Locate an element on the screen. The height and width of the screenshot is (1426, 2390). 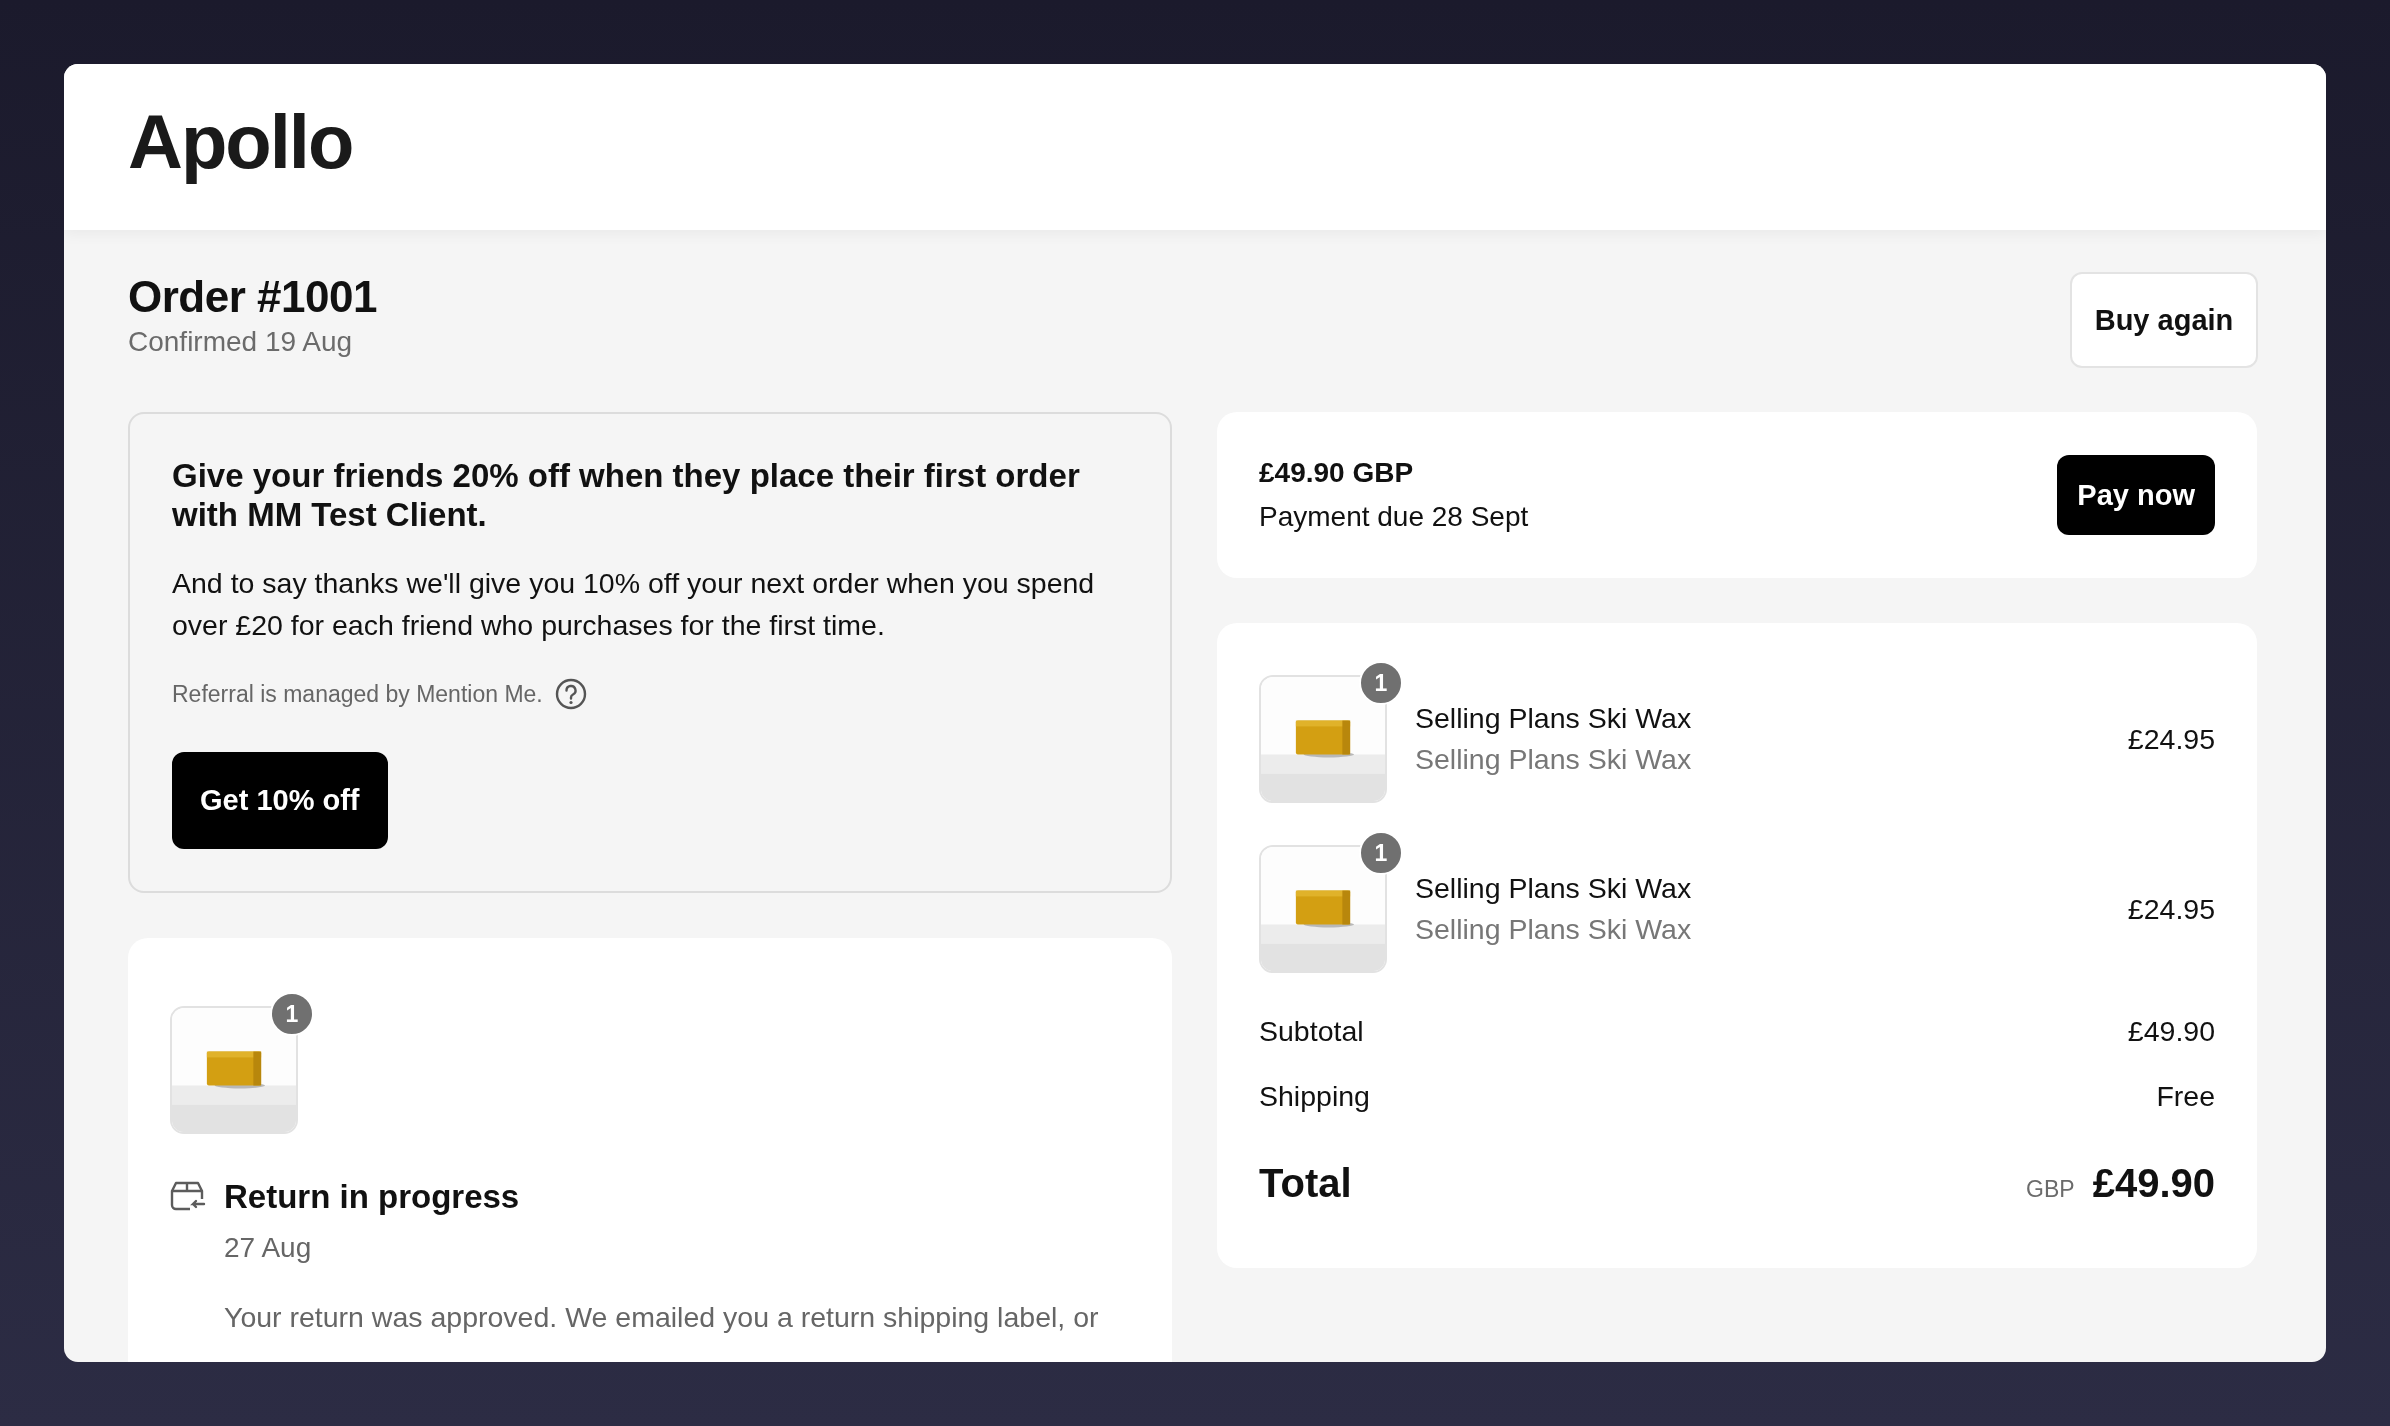
return-message: Your return was approved. We emailed you a return shipping label, or is located at coordinates (662, 1317).